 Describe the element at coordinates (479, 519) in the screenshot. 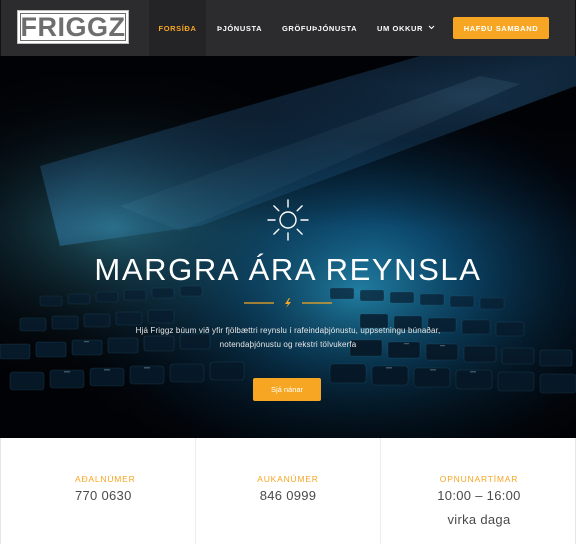

I see `opening-hours-days: virka daga` at that location.